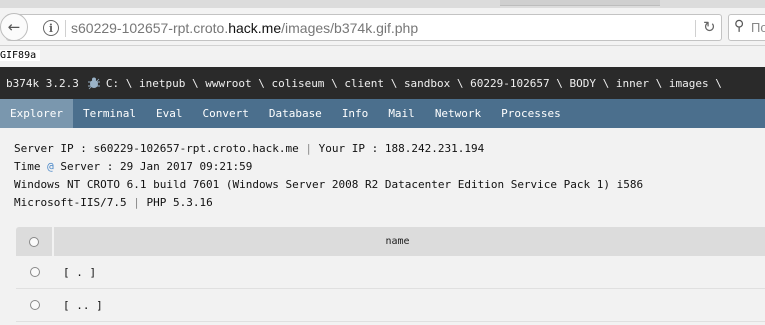  I want to click on menu-item-network: Network, so click(458, 113).